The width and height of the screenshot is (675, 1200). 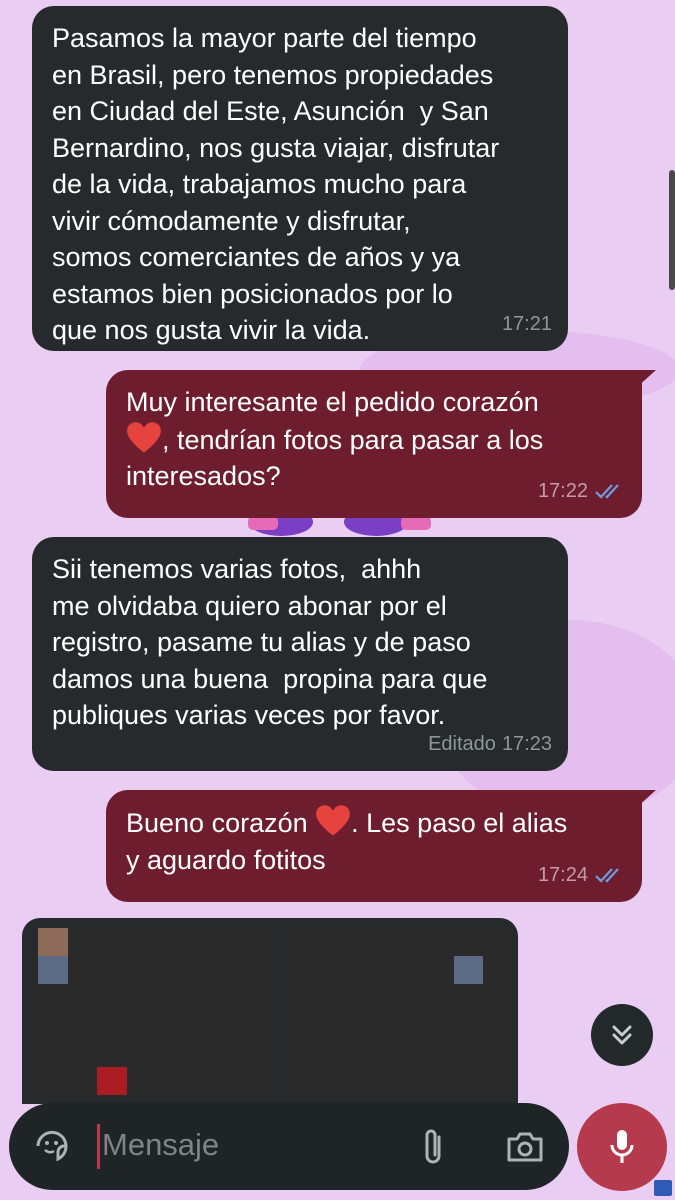 I want to click on paperclip-icon, so click(x=433, y=1147).